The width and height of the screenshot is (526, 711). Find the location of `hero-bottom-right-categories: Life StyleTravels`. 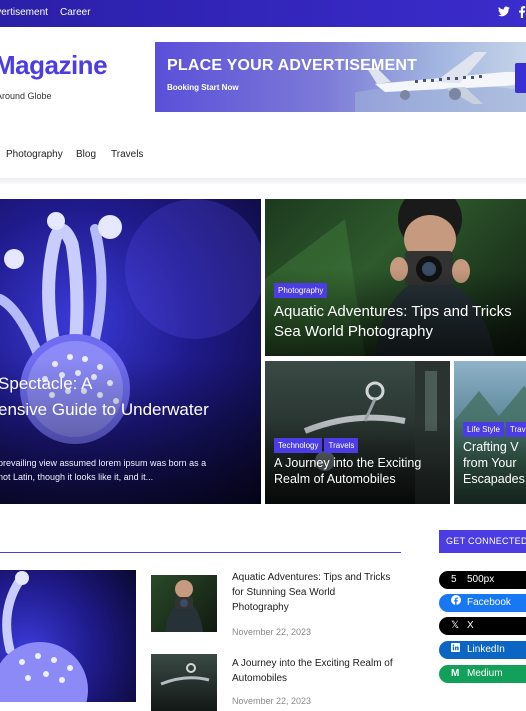

hero-bottom-right-categories: Life StyleTravels is located at coordinates (494, 428).